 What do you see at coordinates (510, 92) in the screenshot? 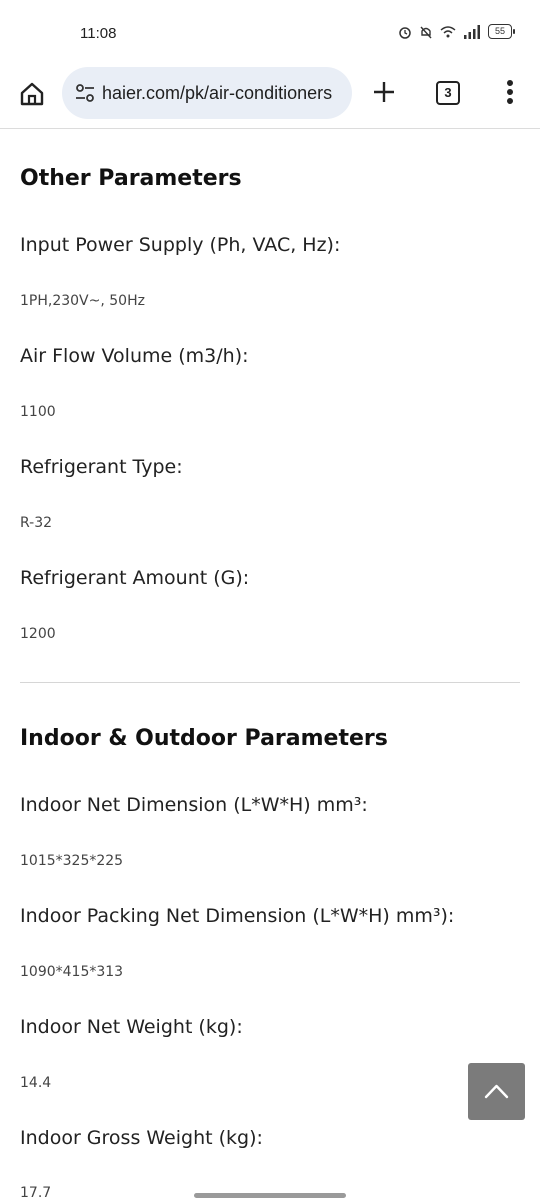
I see `more-vert-icon` at bounding box center [510, 92].